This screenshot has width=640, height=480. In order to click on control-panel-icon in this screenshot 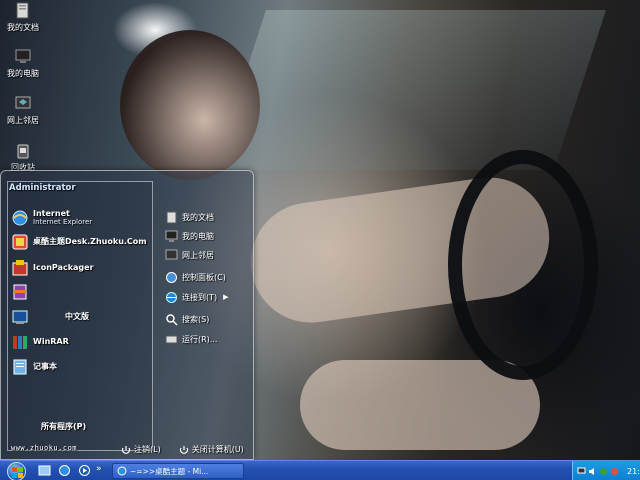, I will do `click(171, 277)`.